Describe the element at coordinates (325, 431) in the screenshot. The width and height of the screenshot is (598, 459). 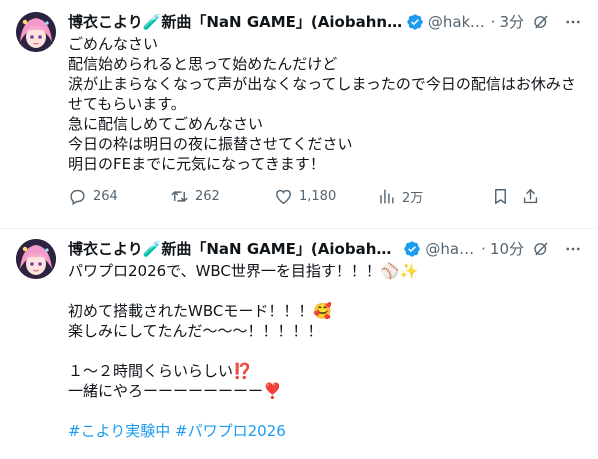
I see `hashtag-links: #こより実験中 #パワプロ2026` at that location.